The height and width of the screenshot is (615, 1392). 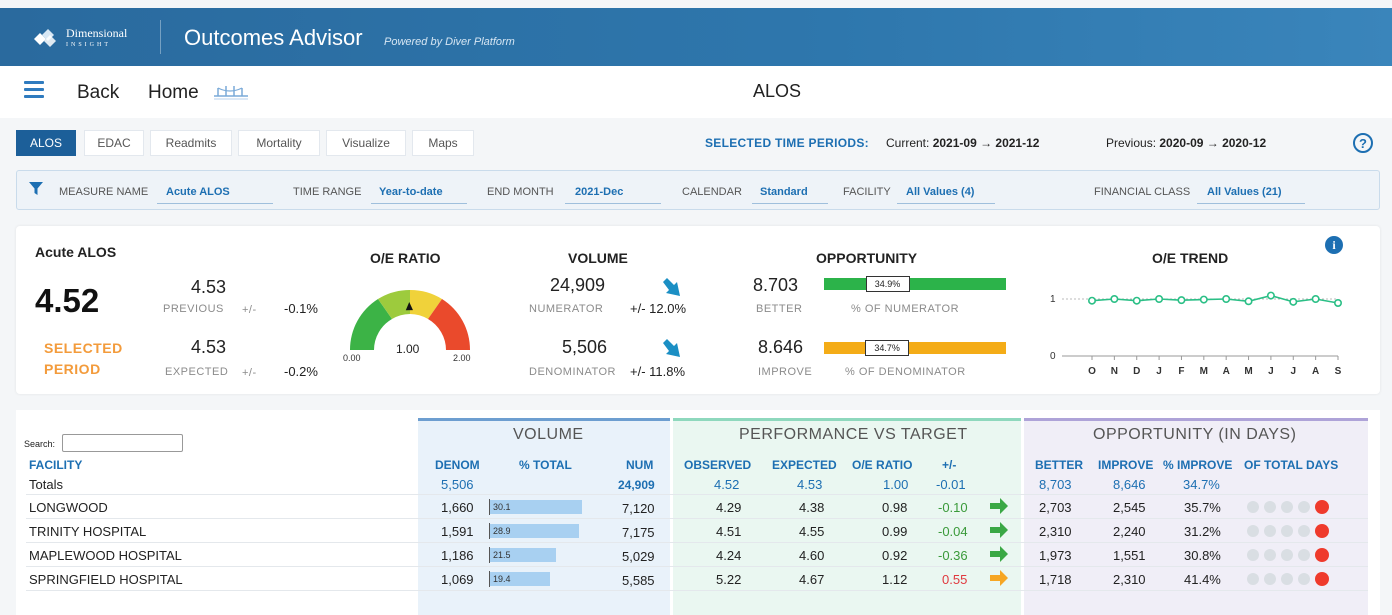 What do you see at coordinates (729, 531) in the screenshot?
I see `observed-cell: 4.51` at bounding box center [729, 531].